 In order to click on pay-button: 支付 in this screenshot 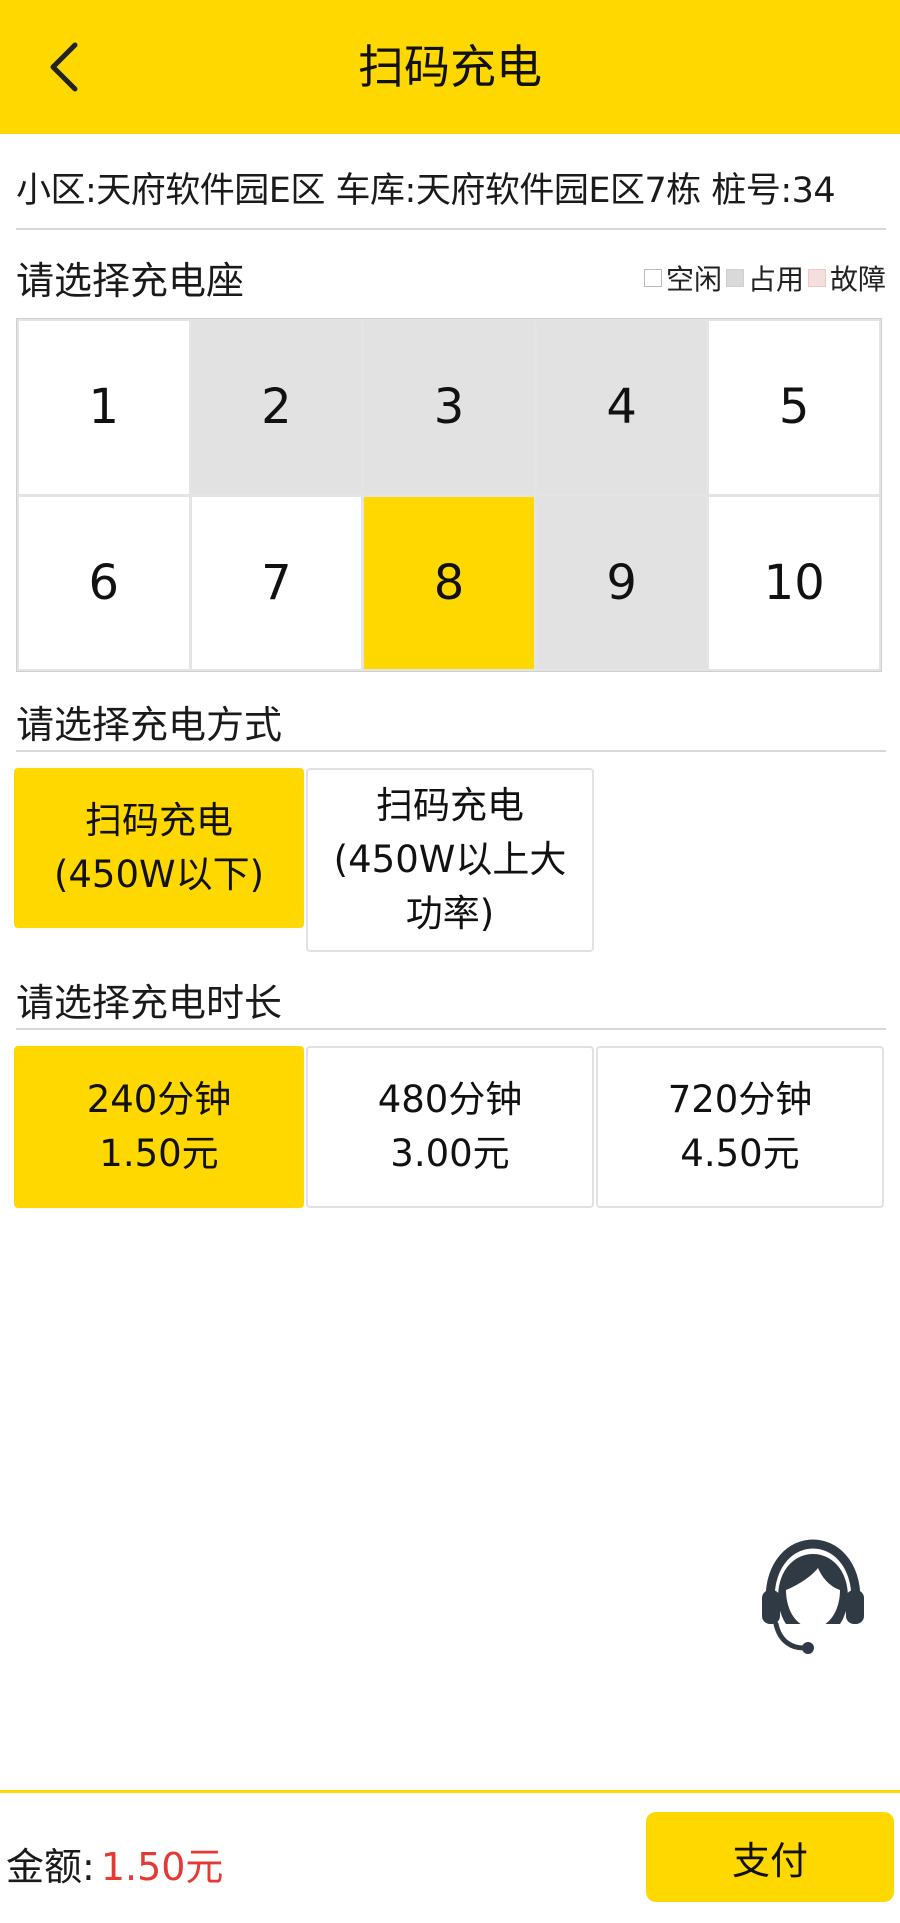, I will do `click(770, 1857)`.